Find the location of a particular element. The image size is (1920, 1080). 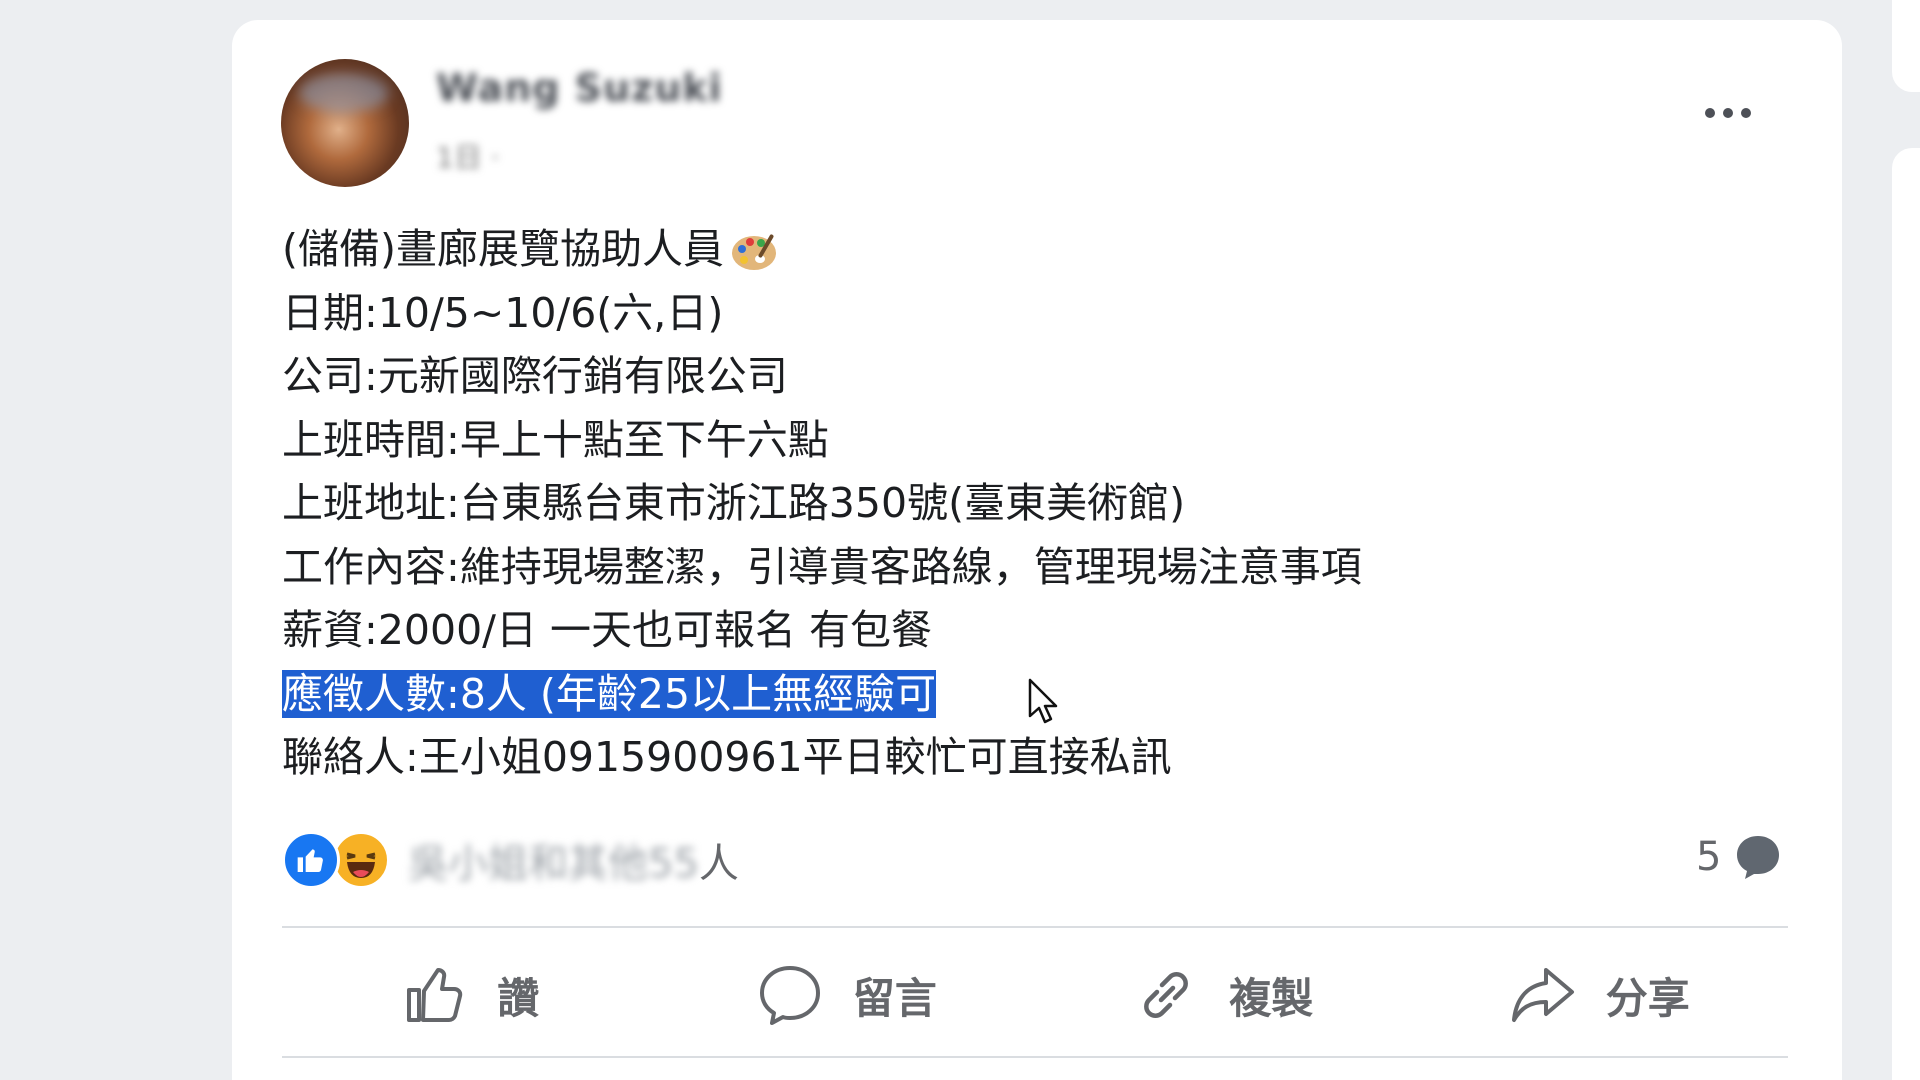

comment-icon is located at coordinates (789, 995).